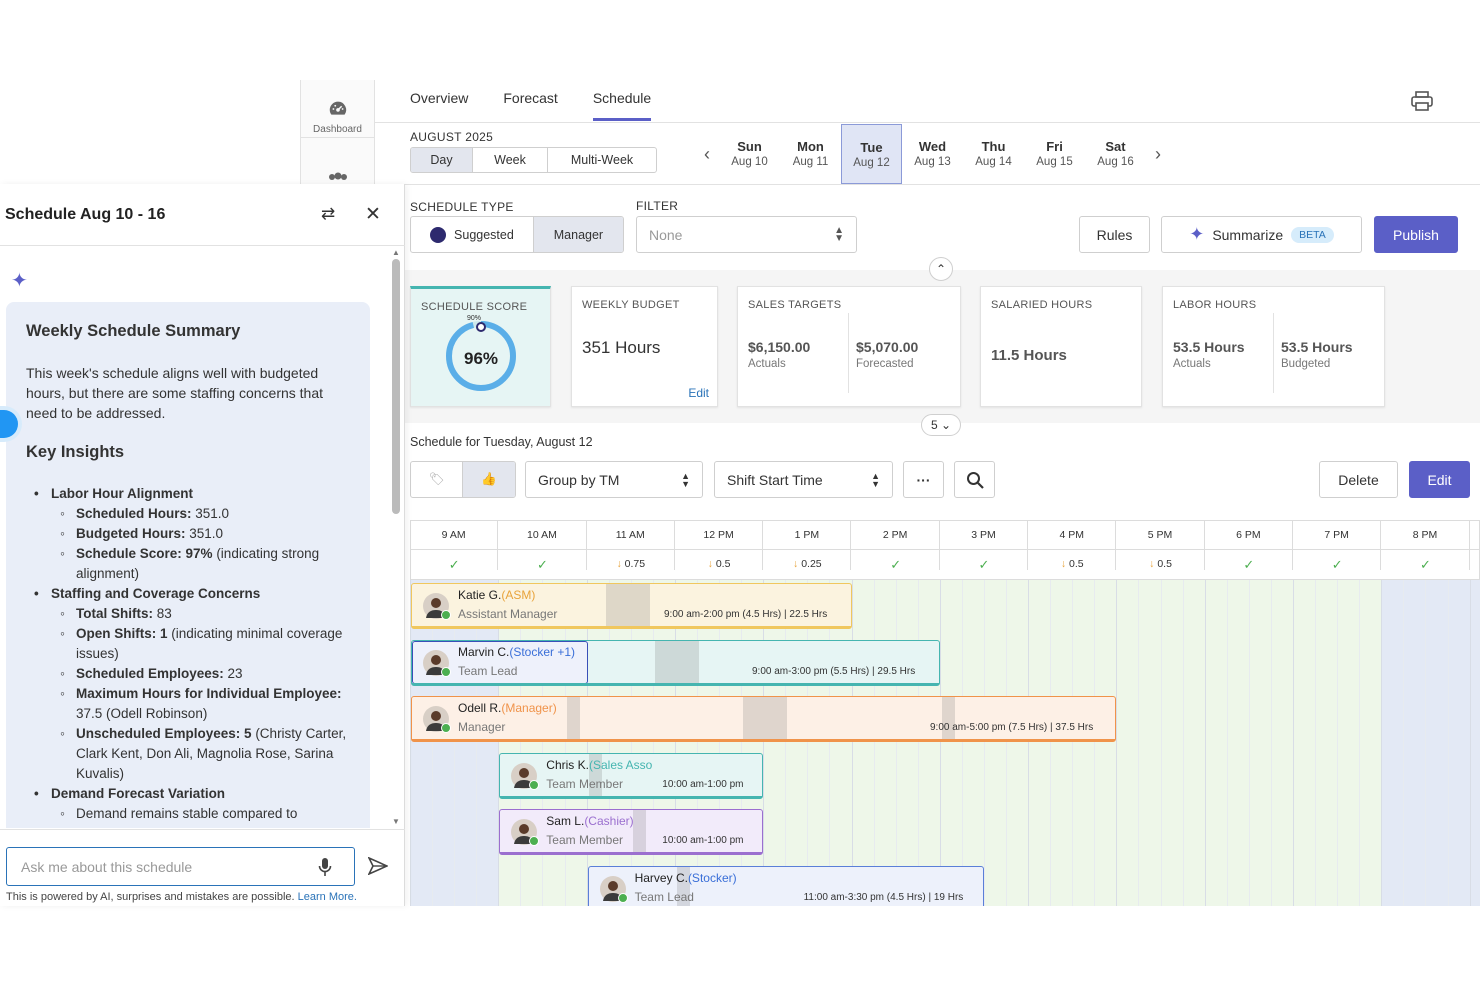 This screenshot has height=987, width=1480. I want to click on rules-button: Rules, so click(1114, 234).